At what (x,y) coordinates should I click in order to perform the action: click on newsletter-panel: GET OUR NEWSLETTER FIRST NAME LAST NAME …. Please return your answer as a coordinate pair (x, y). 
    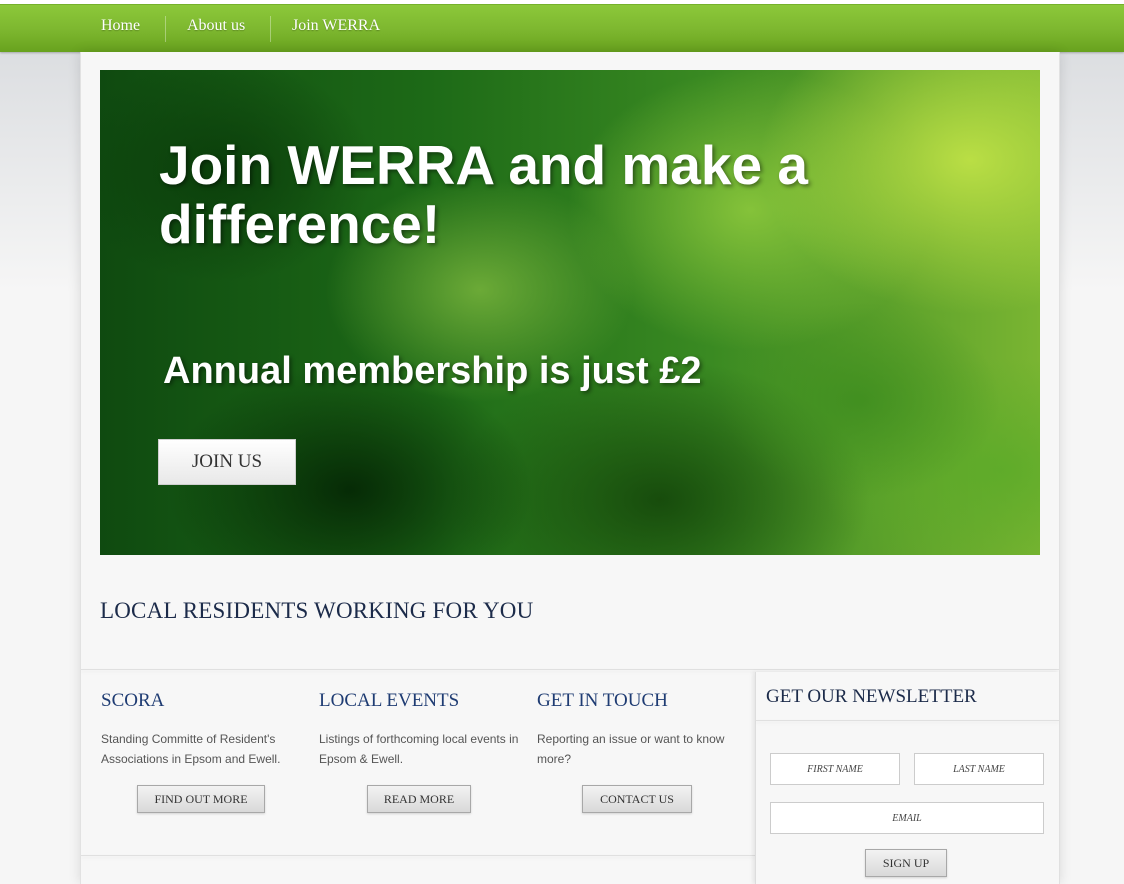
    Looking at the image, I should click on (907, 778).